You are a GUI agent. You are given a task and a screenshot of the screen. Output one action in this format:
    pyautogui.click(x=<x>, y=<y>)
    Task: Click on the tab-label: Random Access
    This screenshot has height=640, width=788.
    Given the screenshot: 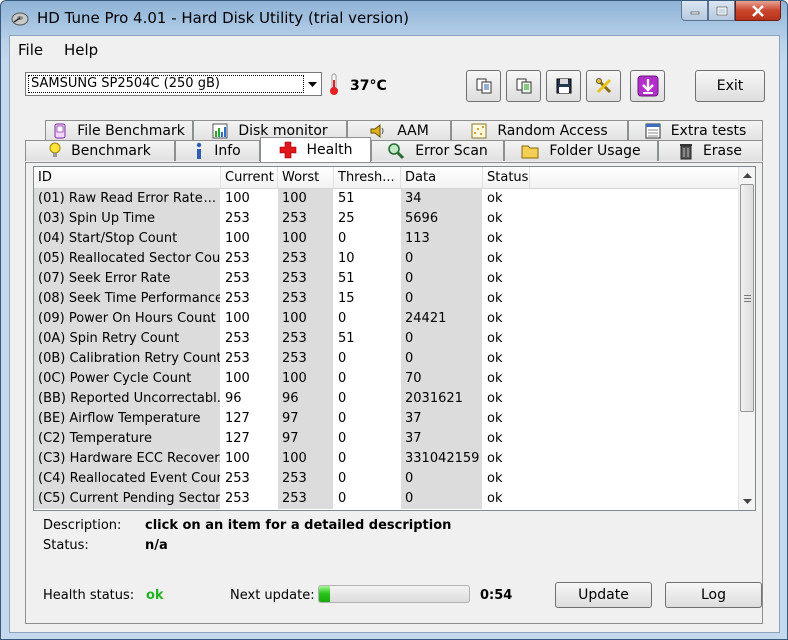 What is the action you would take?
    pyautogui.click(x=552, y=131)
    